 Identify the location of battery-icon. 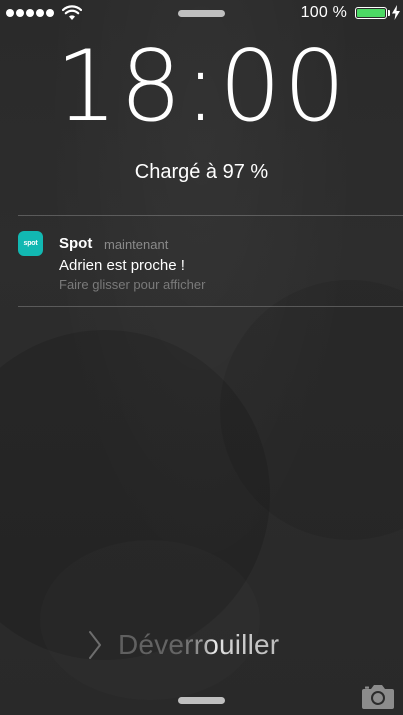
(371, 13).